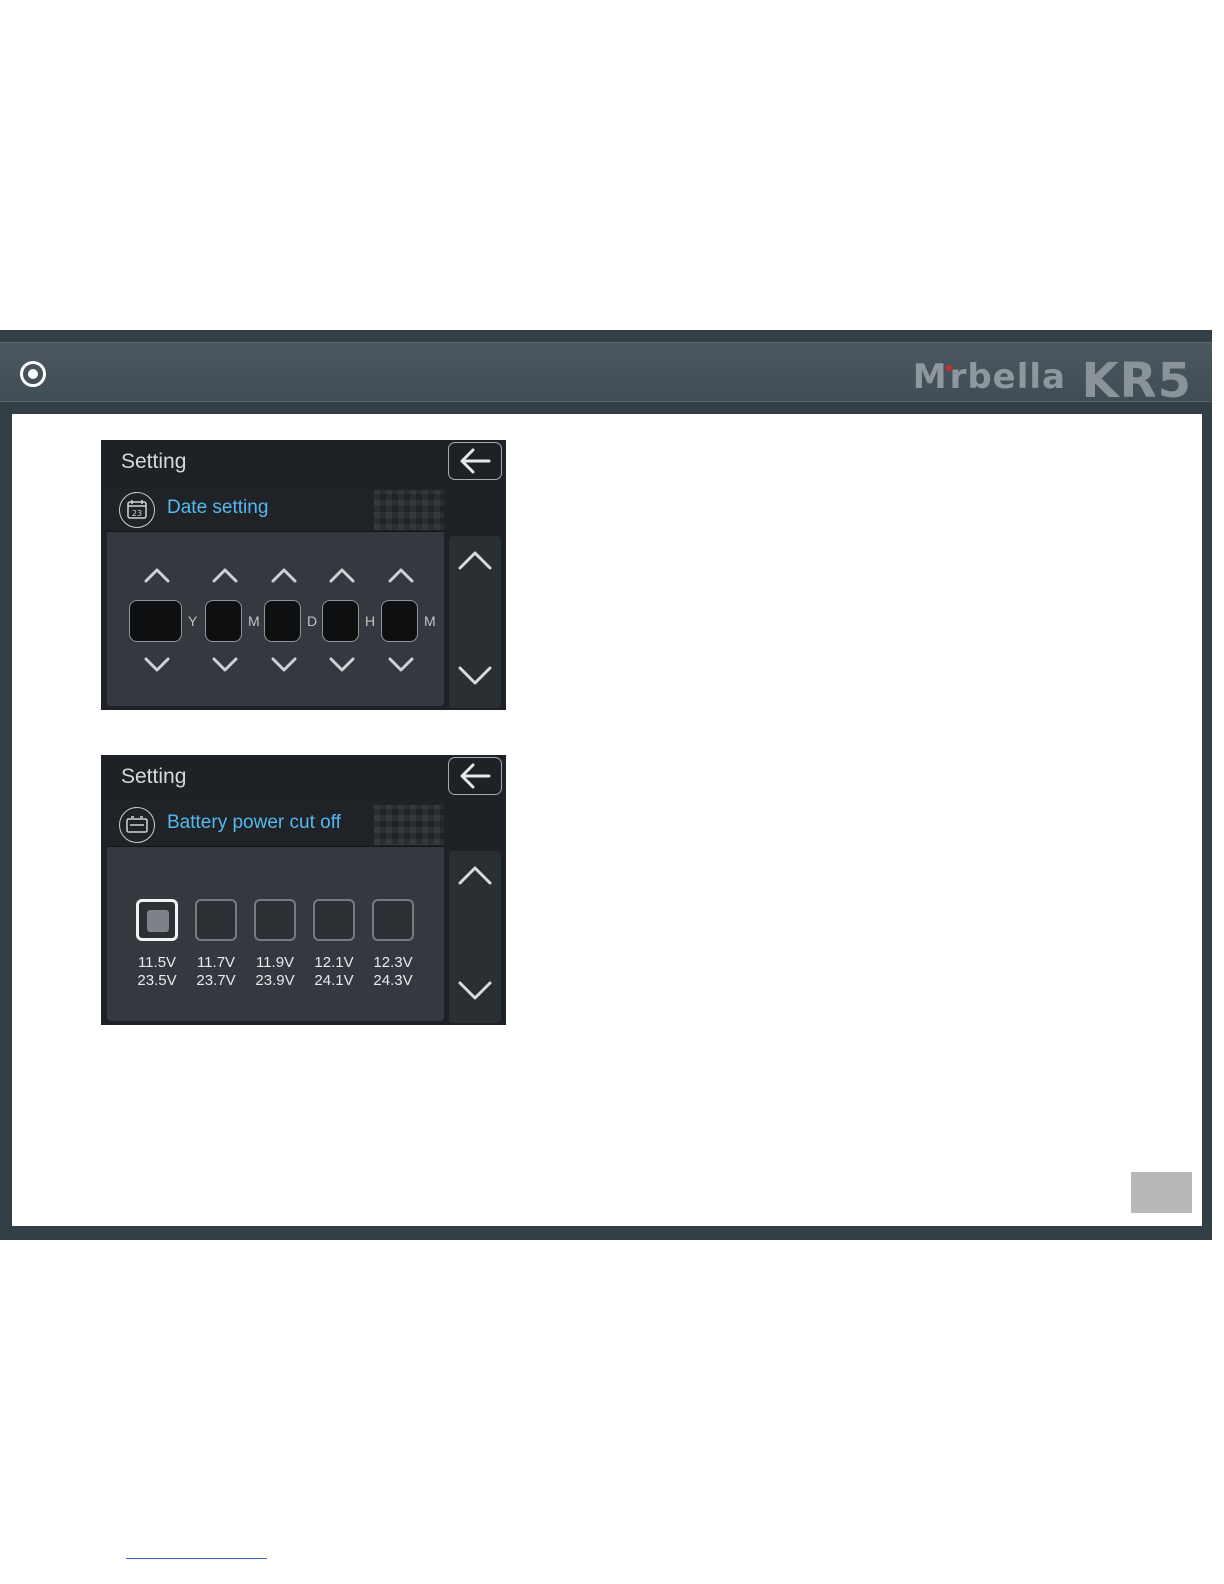  What do you see at coordinates (989, 377) in the screenshot?
I see `brand-logo: Mrbella` at bounding box center [989, 377].